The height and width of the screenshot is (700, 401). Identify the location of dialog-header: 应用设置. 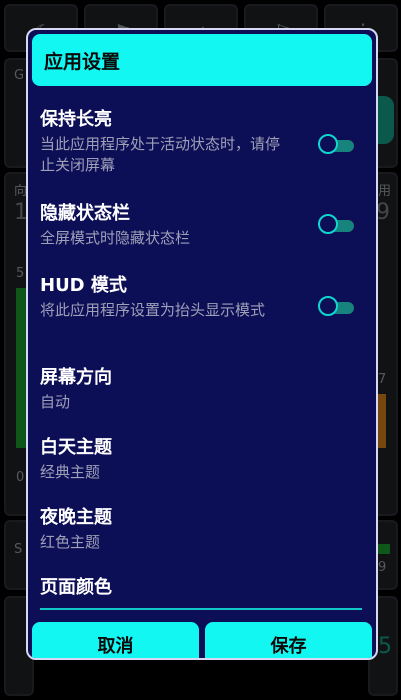
(202, 60).